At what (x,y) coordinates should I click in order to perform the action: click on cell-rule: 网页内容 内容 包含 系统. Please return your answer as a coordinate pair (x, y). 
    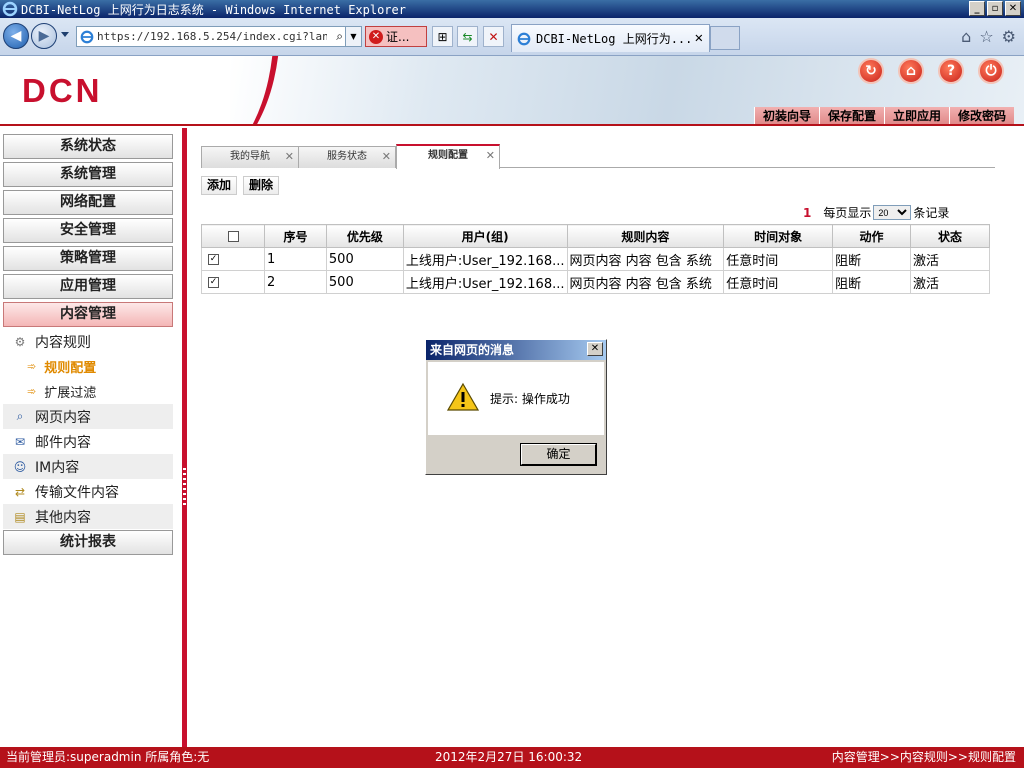
    Looking at the image, I should click on (645, 259).